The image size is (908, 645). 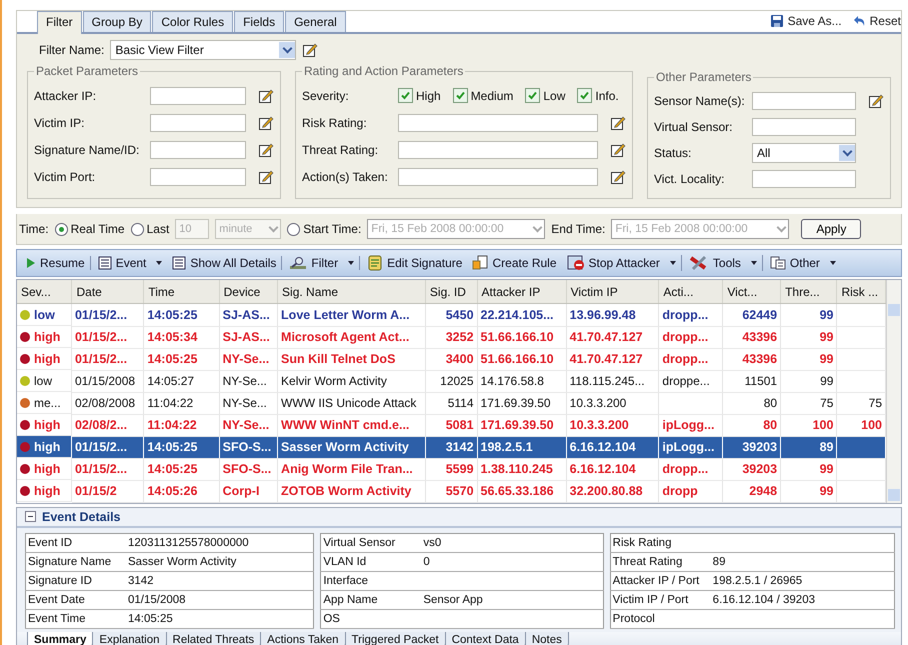 What do you see at coordinates (428, 95) in the screenshot?
I see `checkbox-label: High` at bounding box center [428, 95].